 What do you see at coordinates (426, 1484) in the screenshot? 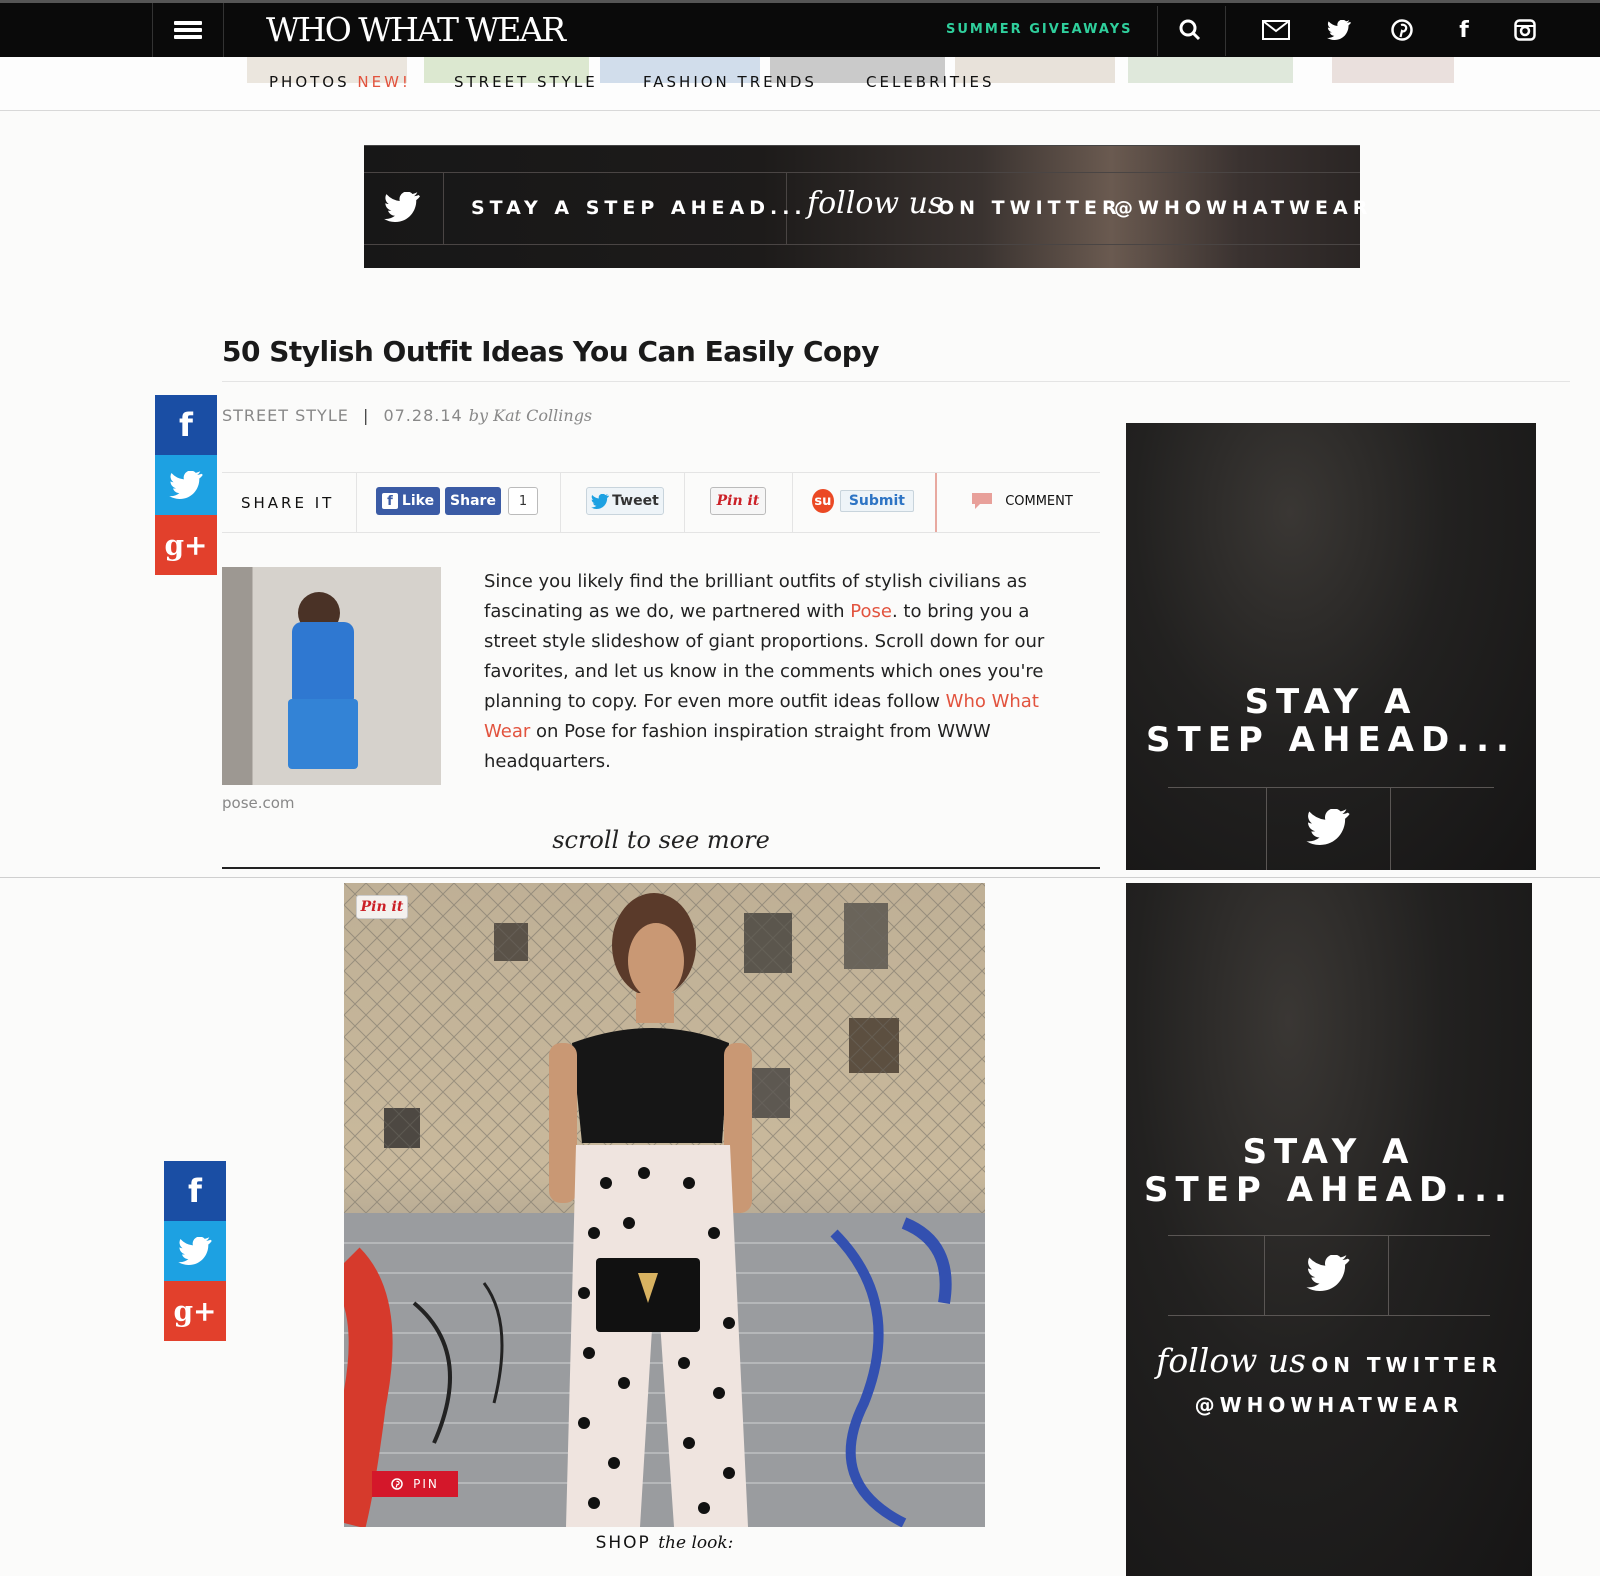
I see `pin-label: PIN` at bounding box center [426, 1484].